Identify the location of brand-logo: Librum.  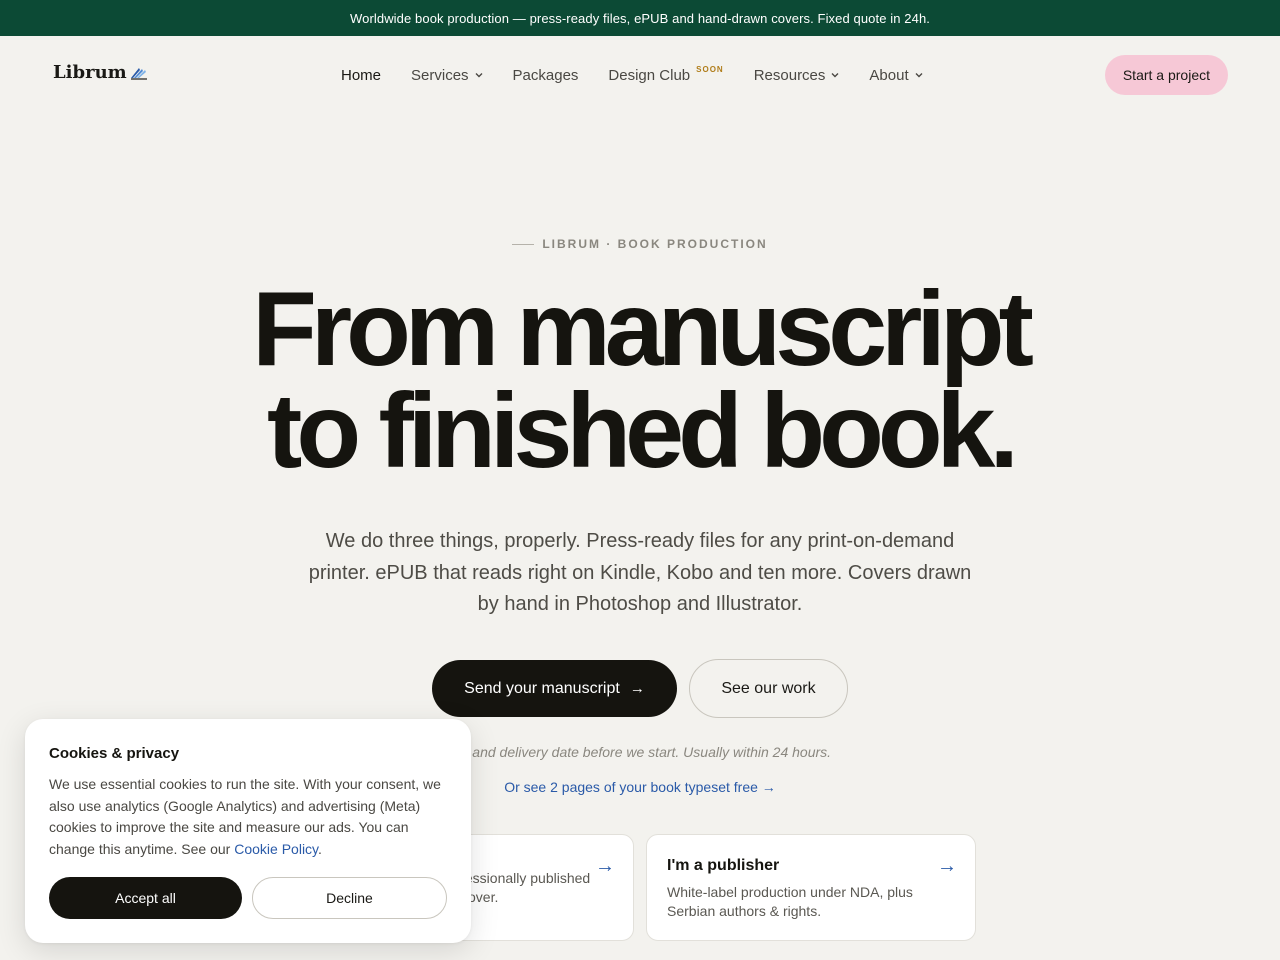
(101, 72).